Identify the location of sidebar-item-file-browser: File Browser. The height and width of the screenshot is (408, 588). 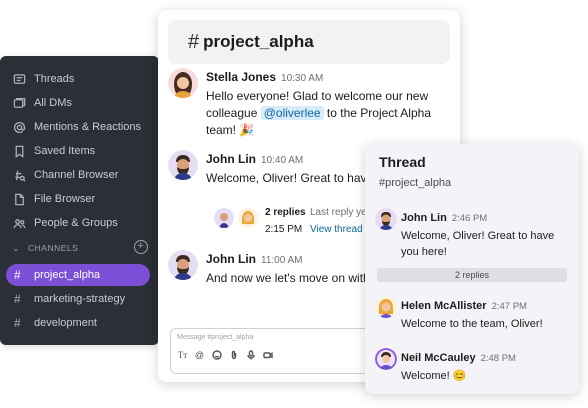
(53, 199).